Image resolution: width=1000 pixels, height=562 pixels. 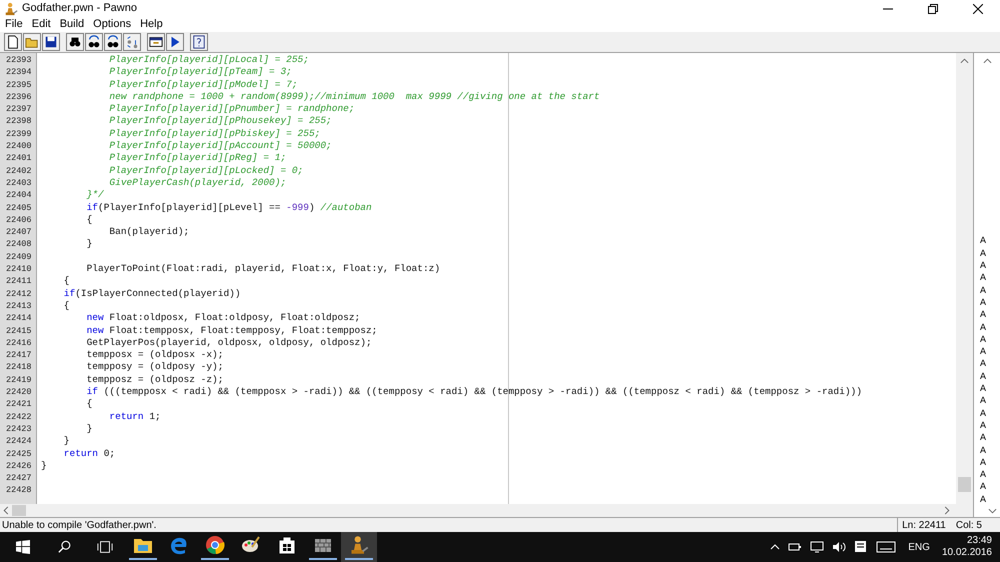 What do you see at coordinates (19, 97) in the screenshot?
I see `line-number: 22396` at bounding box center [19, 97].